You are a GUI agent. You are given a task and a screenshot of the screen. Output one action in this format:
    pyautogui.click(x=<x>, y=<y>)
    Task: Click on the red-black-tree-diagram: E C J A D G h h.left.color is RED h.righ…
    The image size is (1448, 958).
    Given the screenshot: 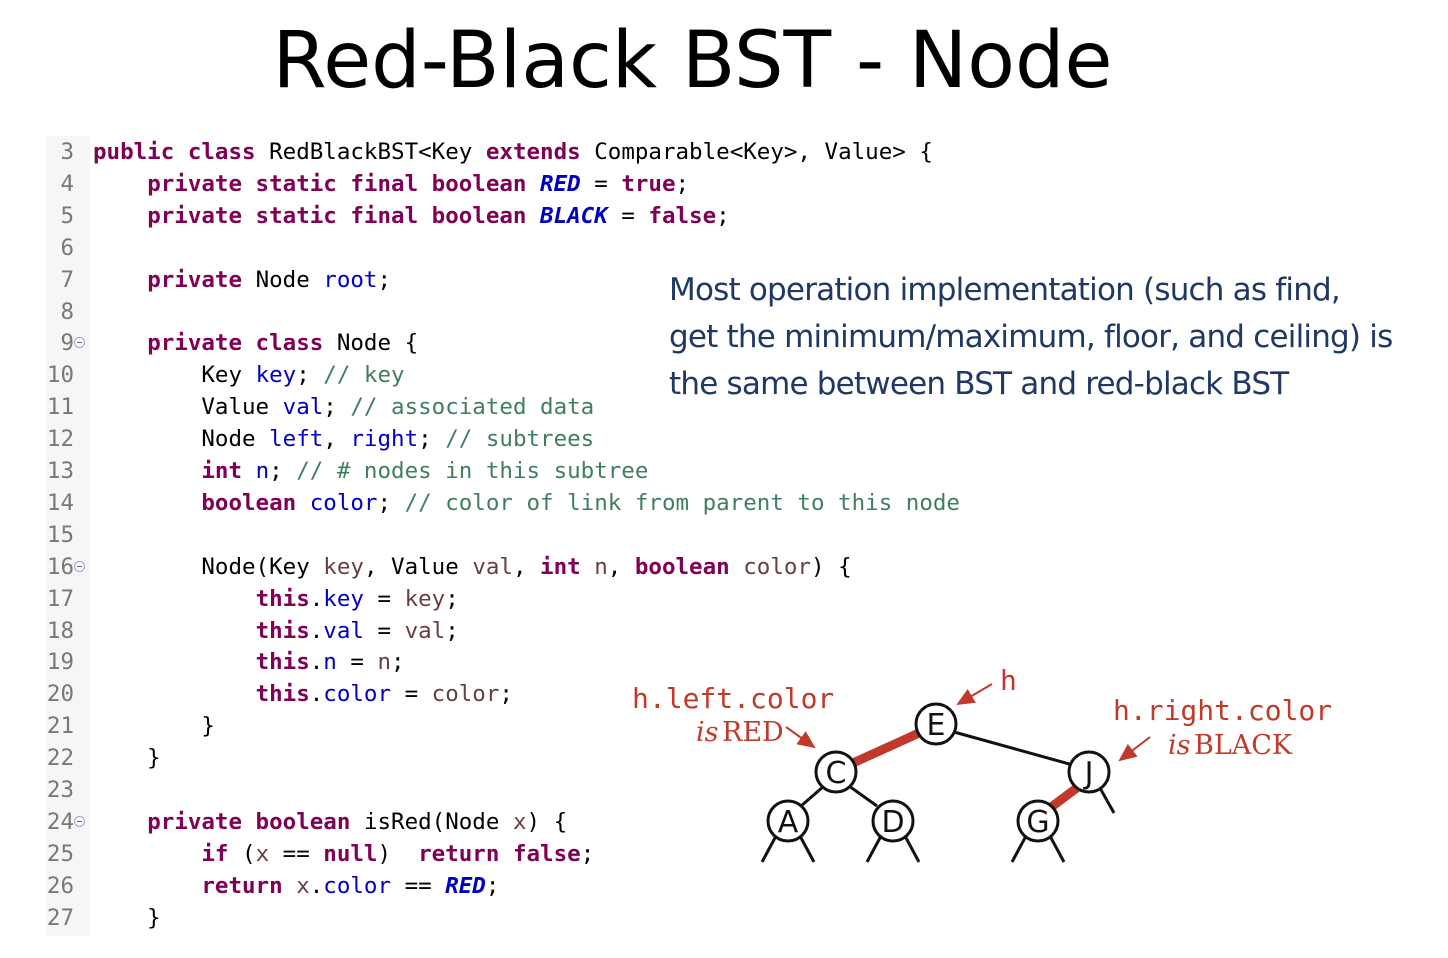 What is the action you would take?
    pyautogui.click(x=982, y=763)
    